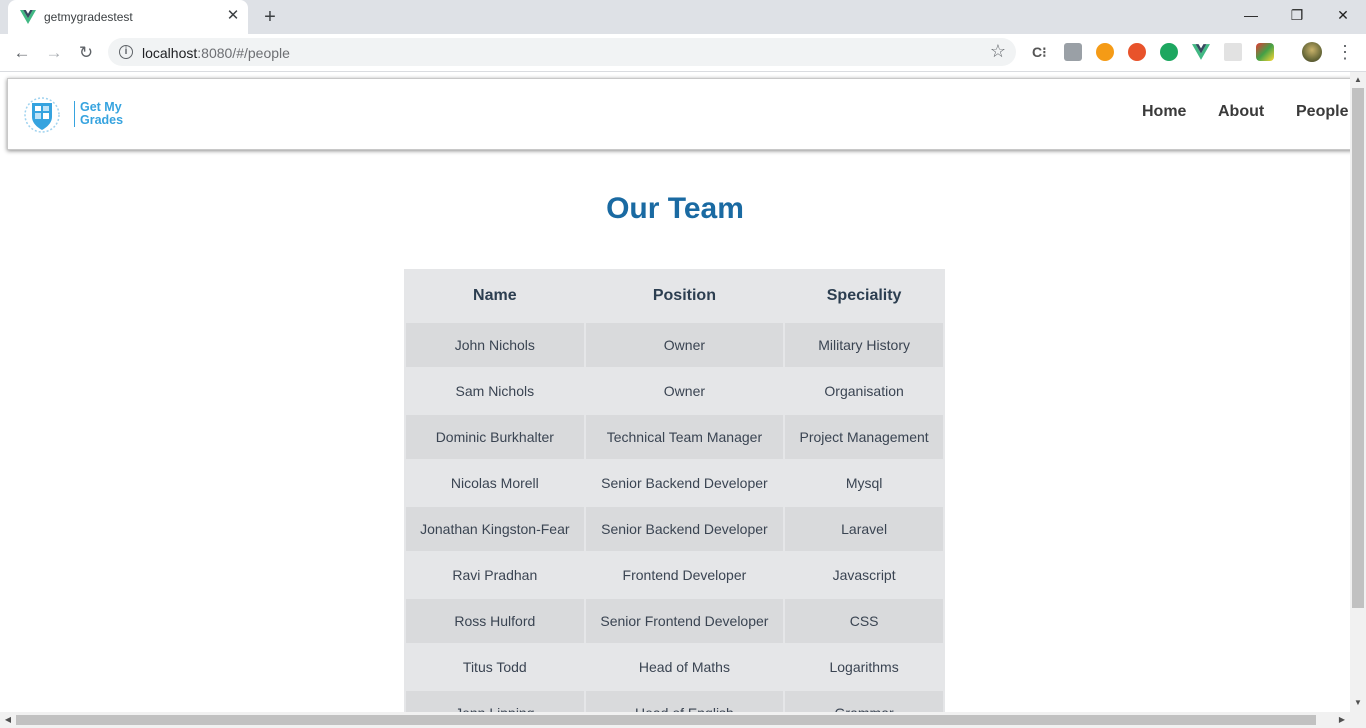 This screenshot has height=728, width=1366. What do you see at coordinates (8, 720) in the screenshot?
I see `scroll-left-icon: ◀` at bounding box center [8, 720].